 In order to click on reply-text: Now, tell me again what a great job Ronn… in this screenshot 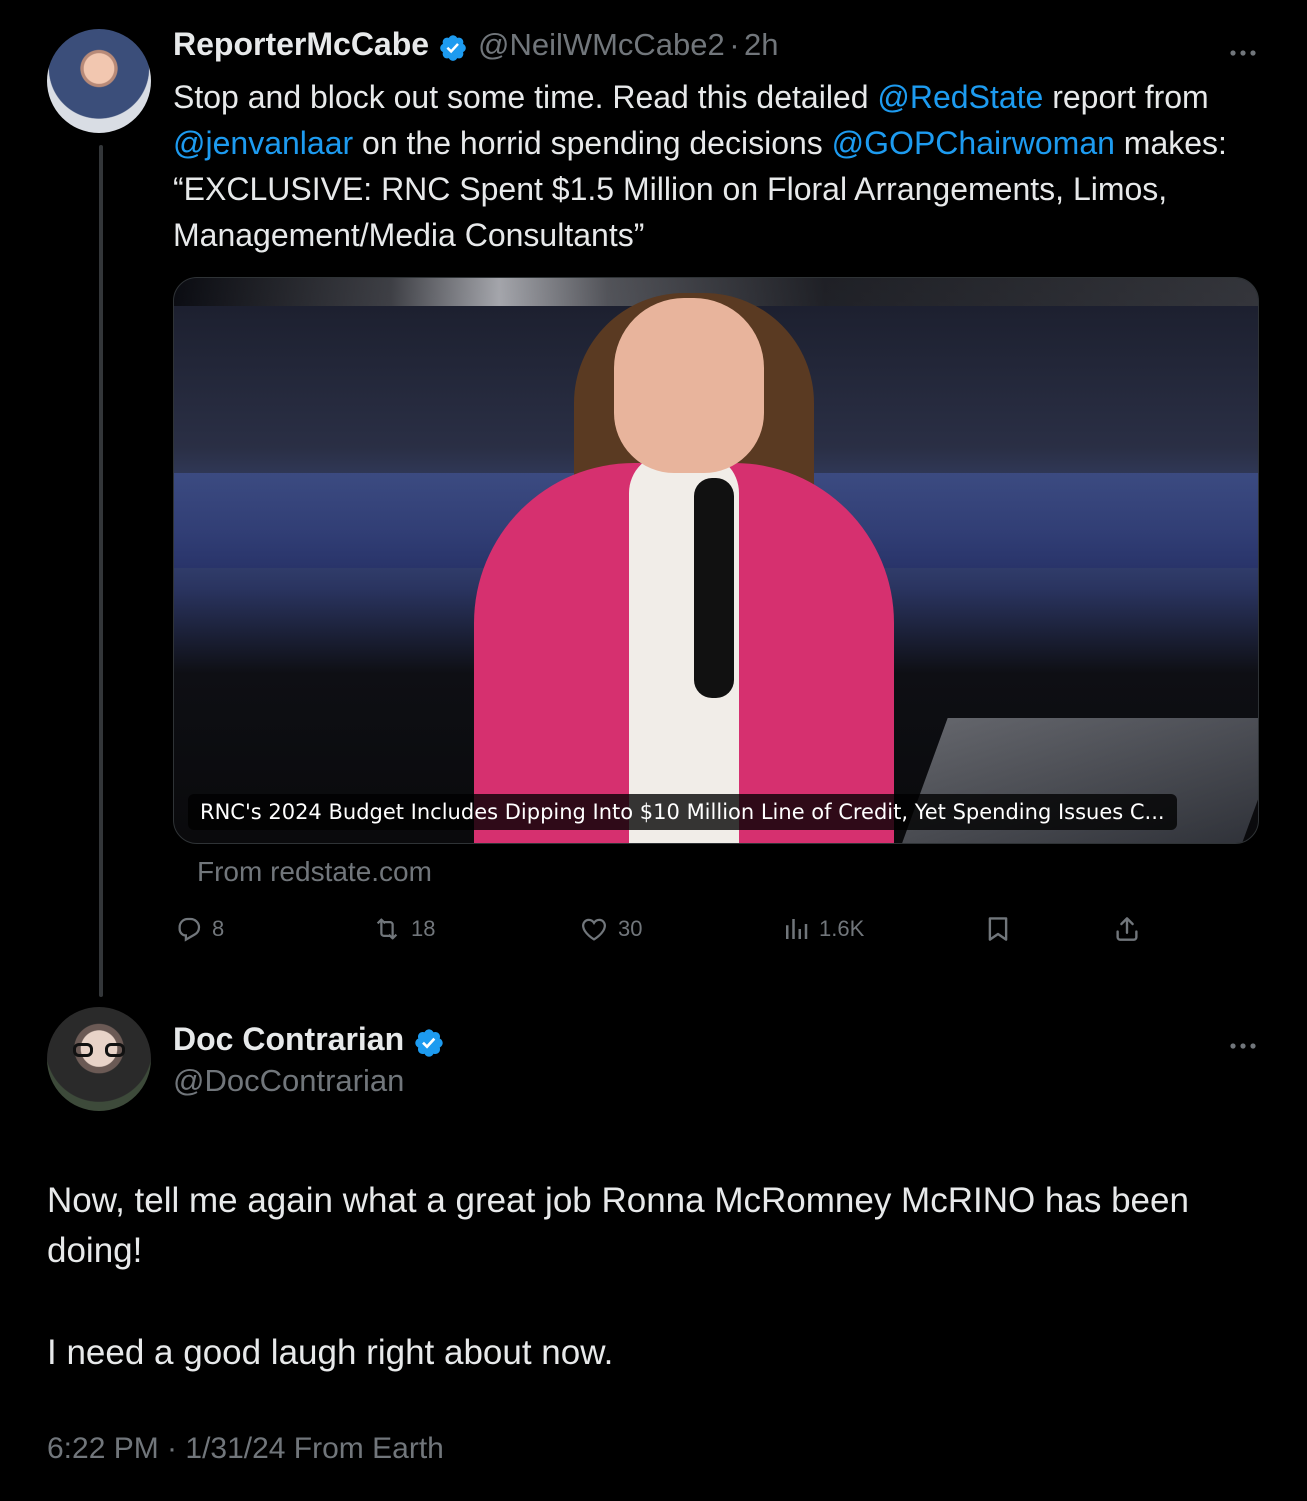, I will do `click(657, 1277)`.